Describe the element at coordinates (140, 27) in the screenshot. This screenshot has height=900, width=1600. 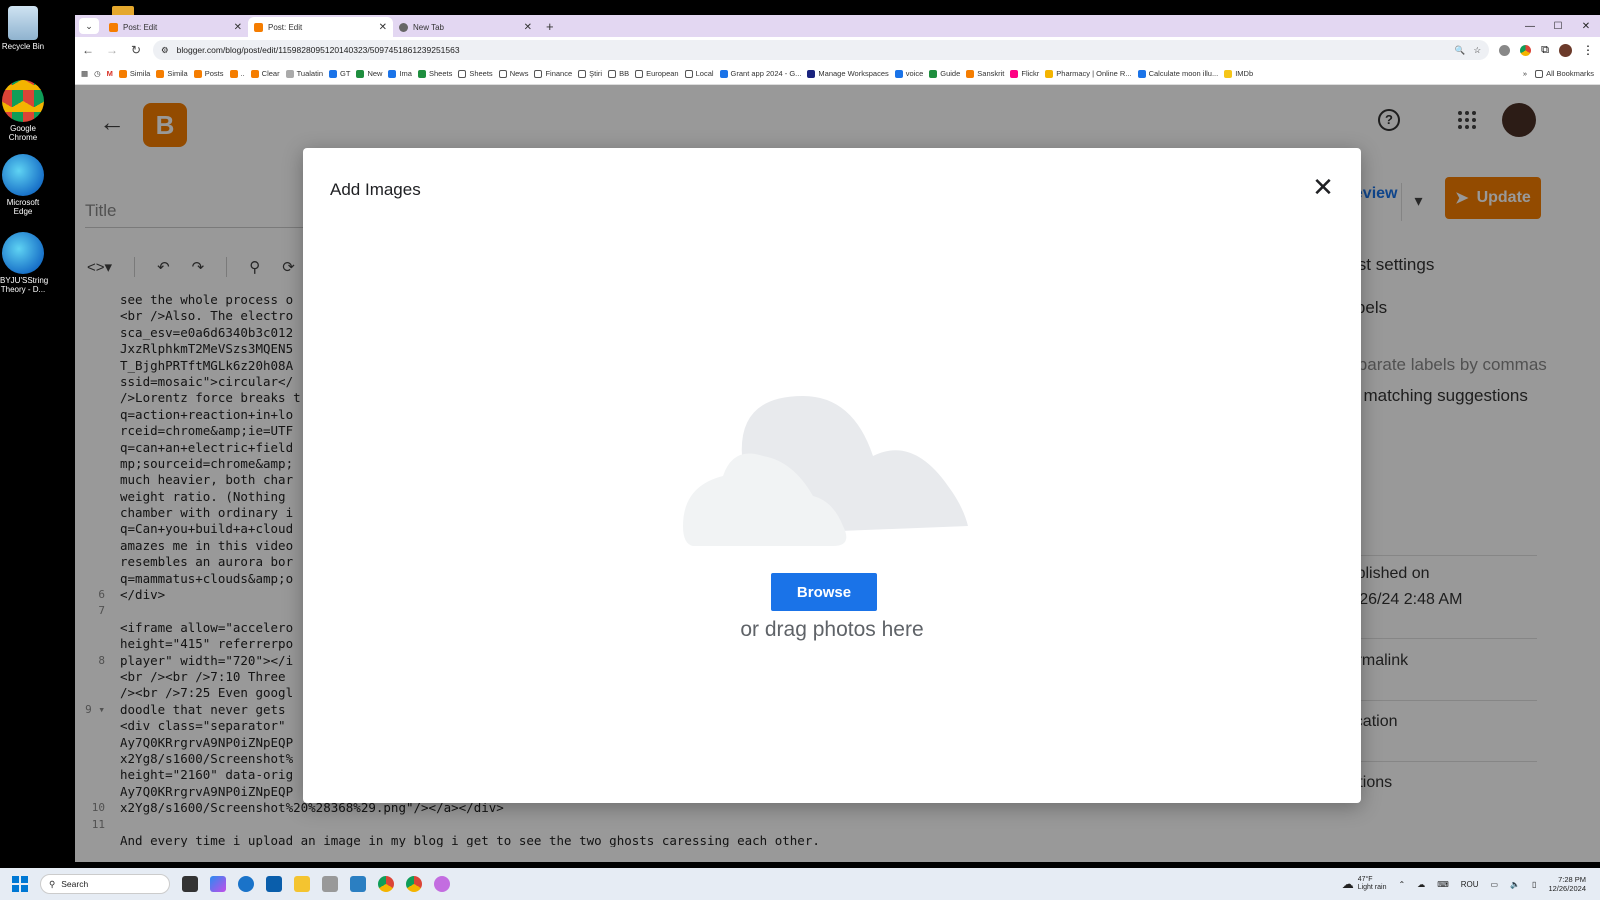
I see `tab-title: Post: Edit` at that location.